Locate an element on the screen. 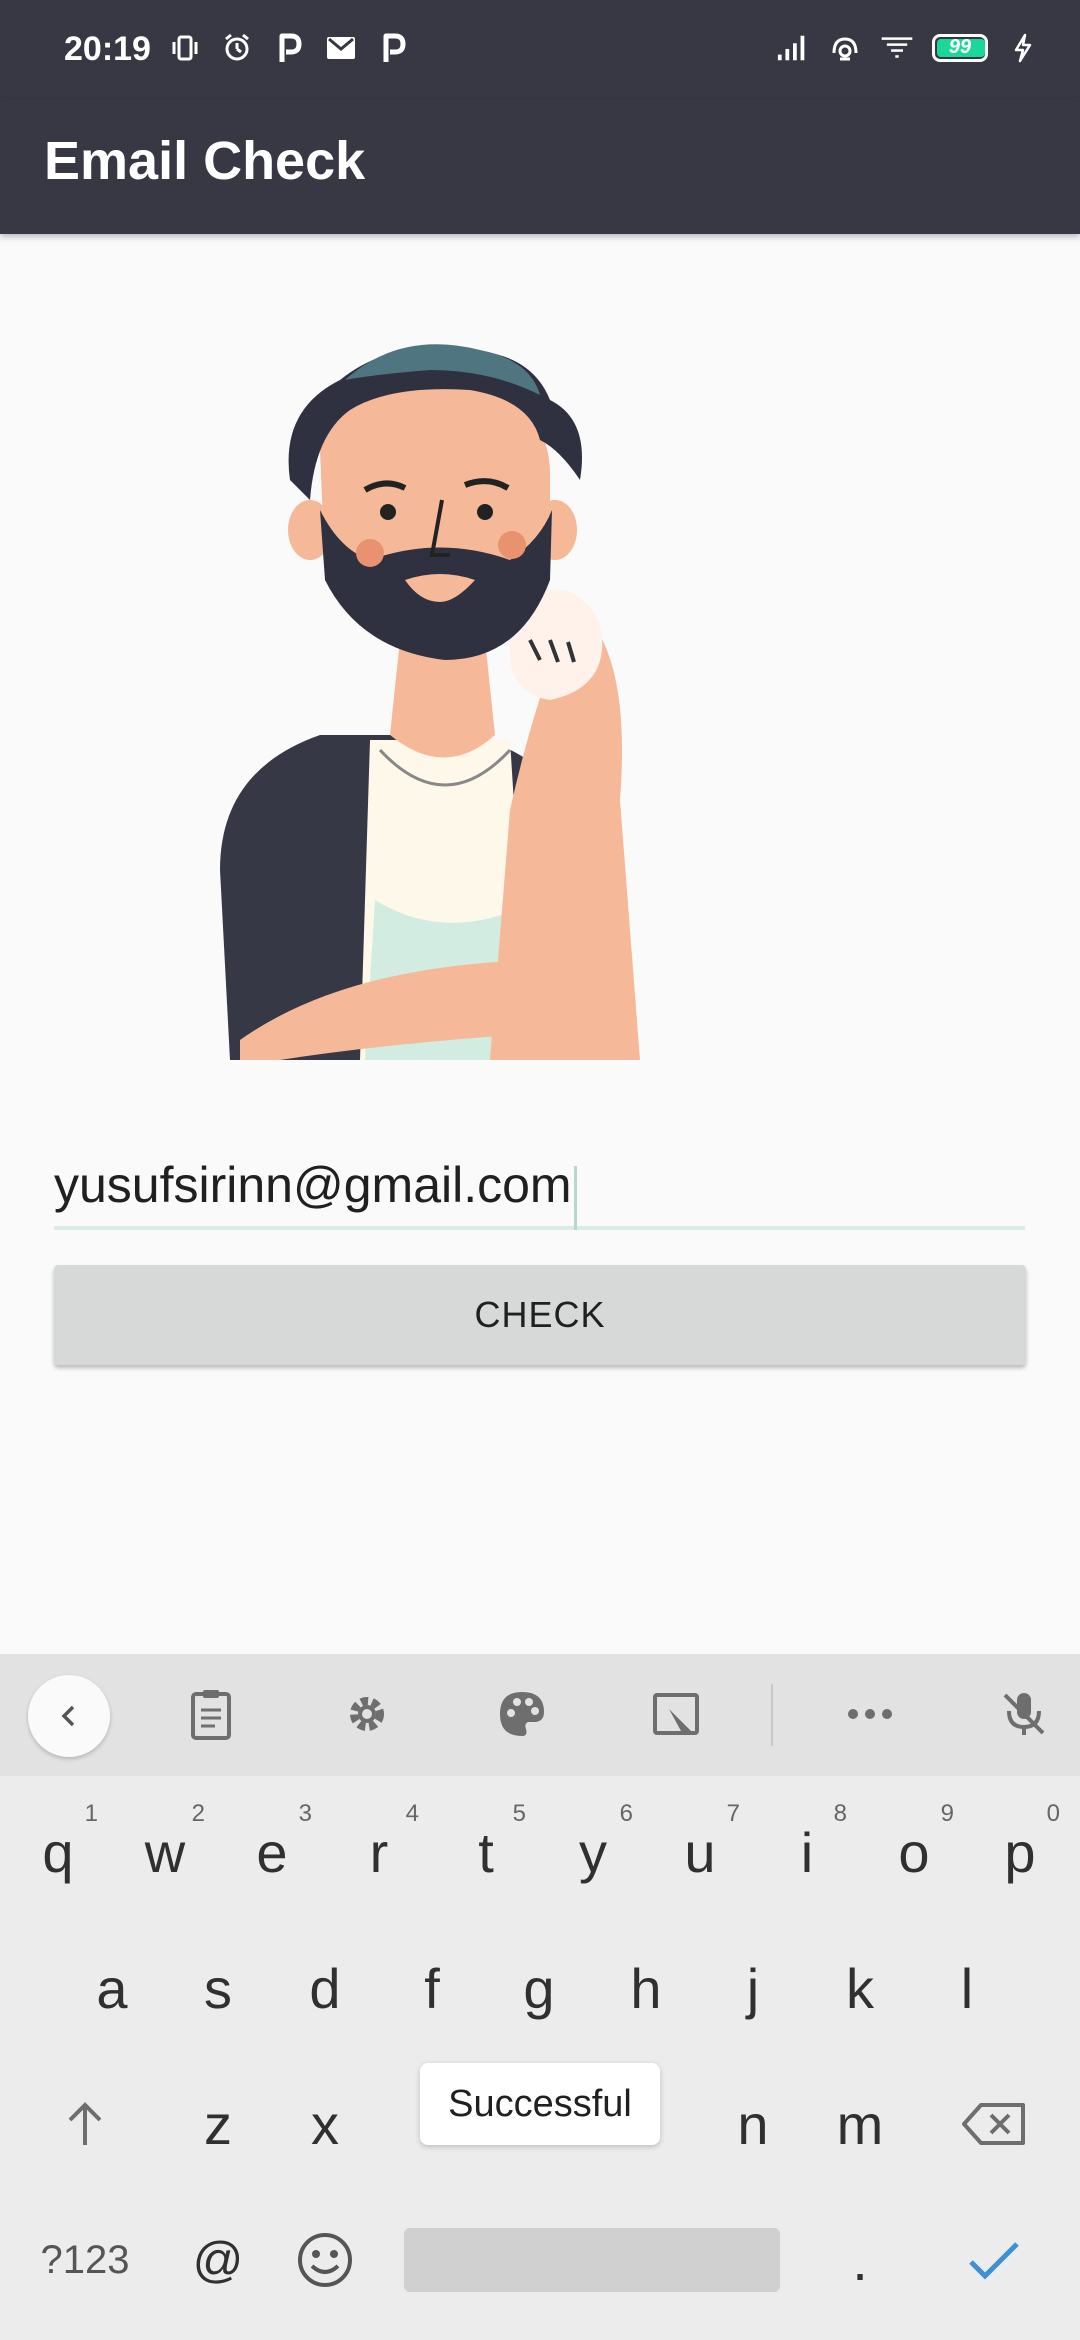 This screenshot has width=1080, height=2340. key-a: a is located at coordinates (112, 1988).